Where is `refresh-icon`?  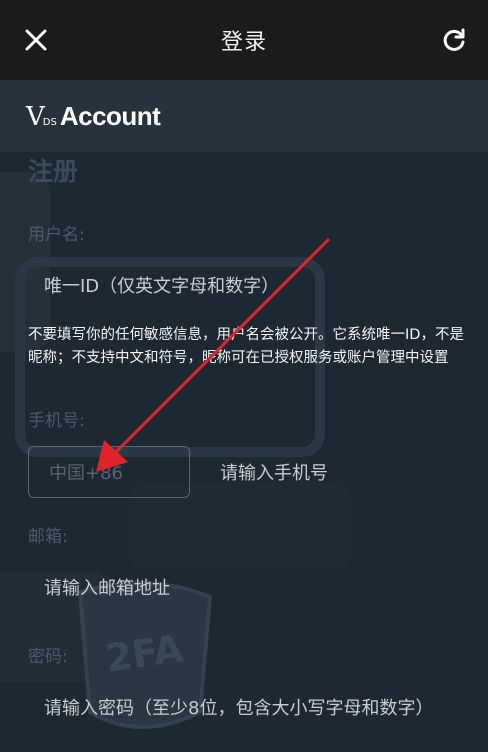 refresh-icon is located at coordinates (454, 39).